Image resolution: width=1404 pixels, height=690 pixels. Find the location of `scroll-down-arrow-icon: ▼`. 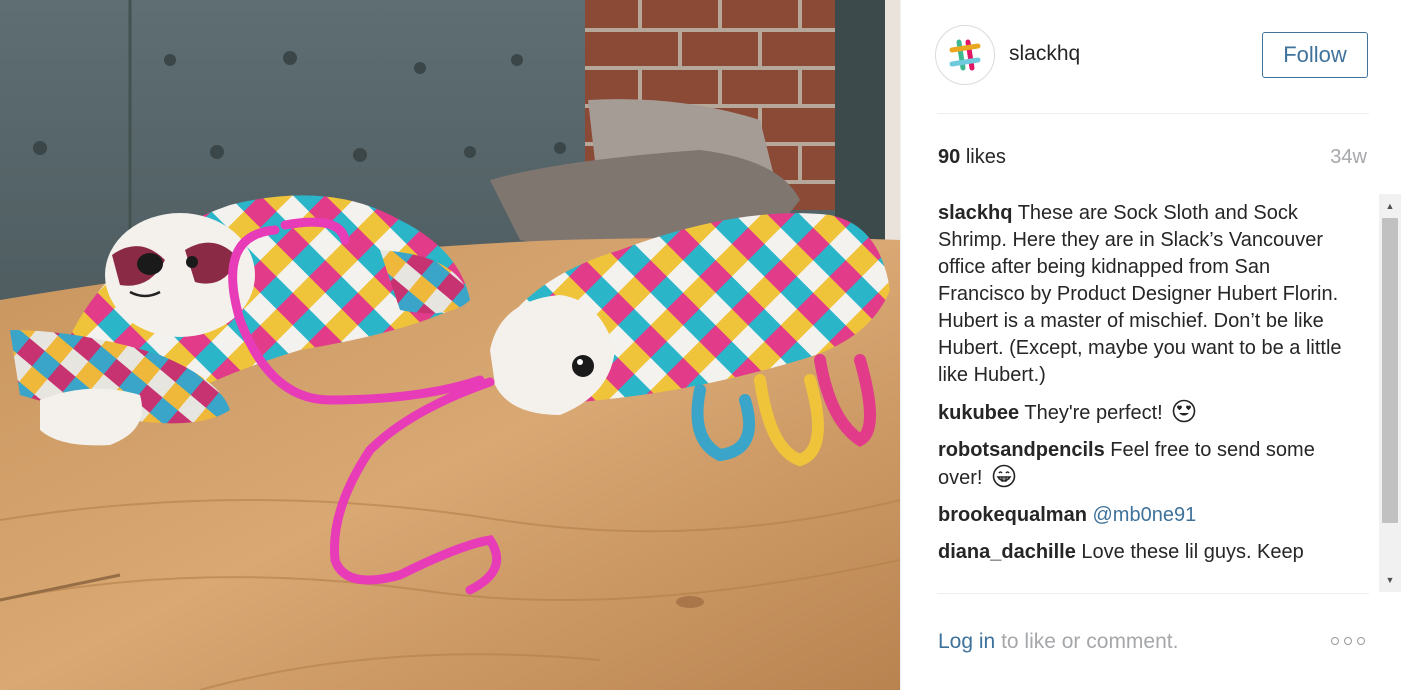

scroll-down-arrow-icon: ▼ is located at coordinates (1390, 580).